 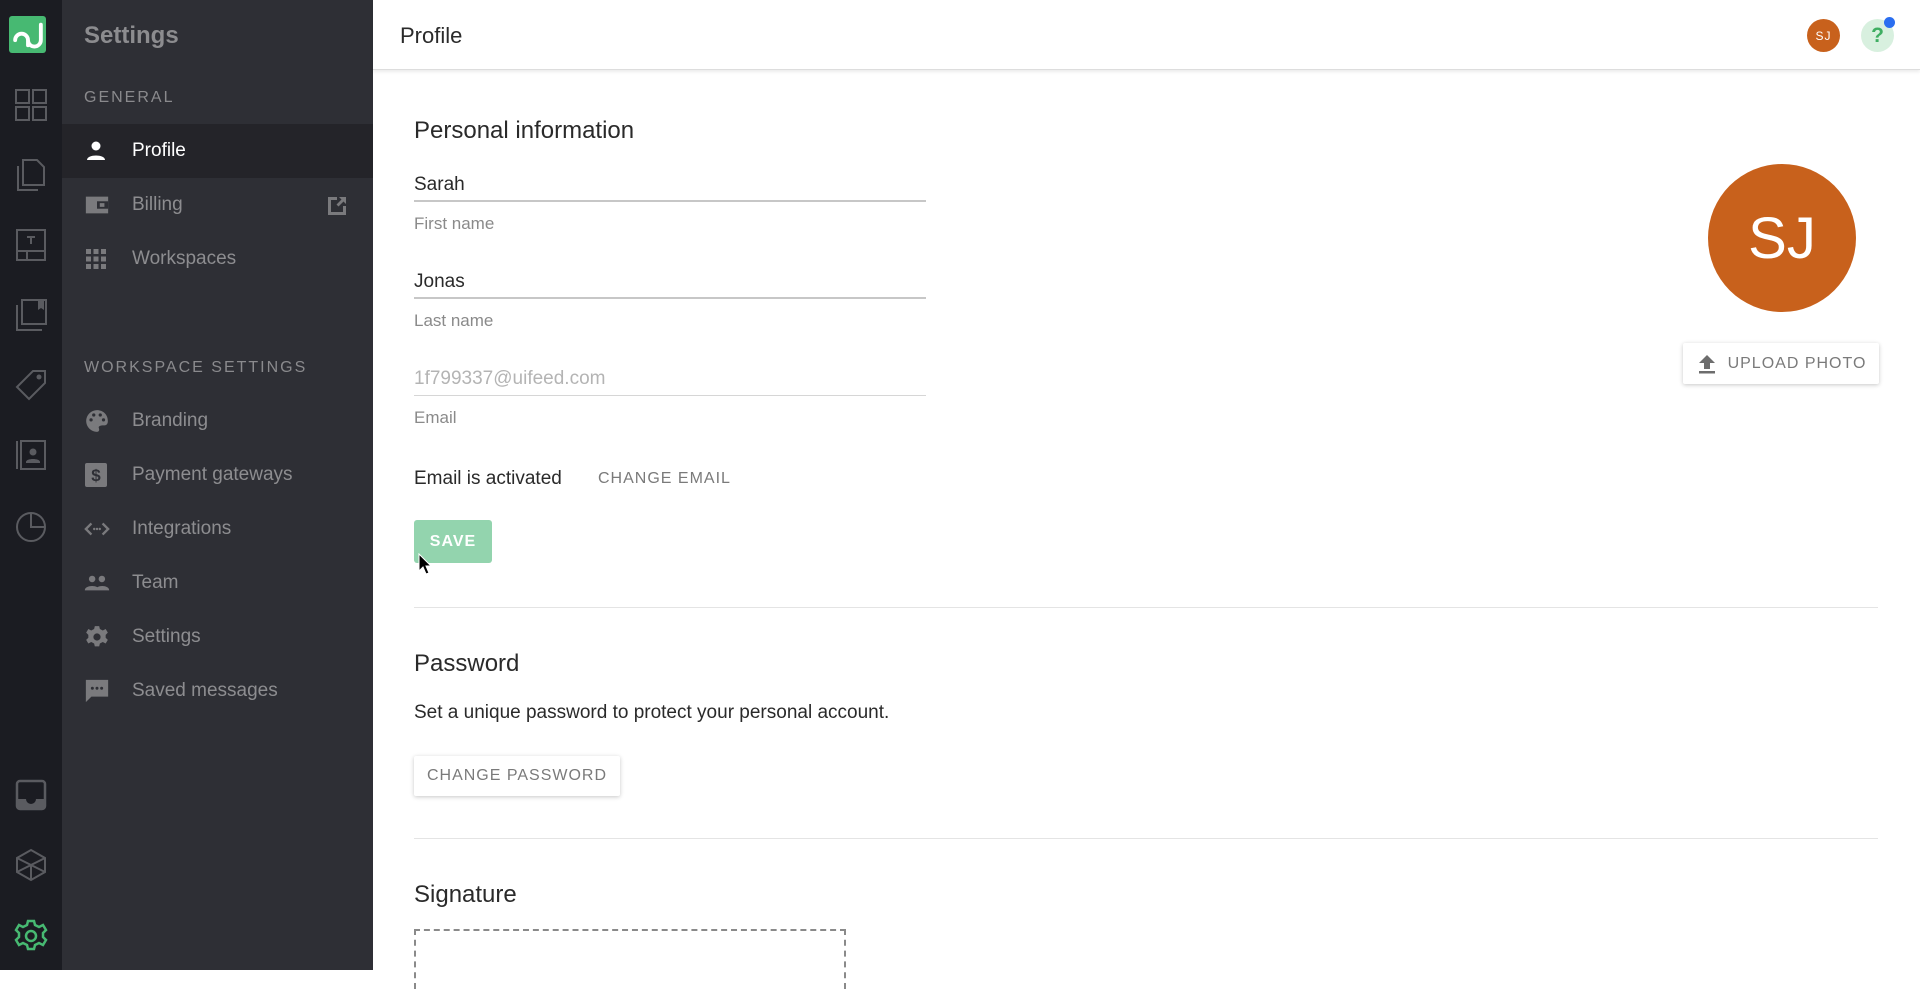 What do you see at coordinates (217, 583) in the screenshot?
I see `sidebar-item-team: Team` at bounding box center [217, 583].